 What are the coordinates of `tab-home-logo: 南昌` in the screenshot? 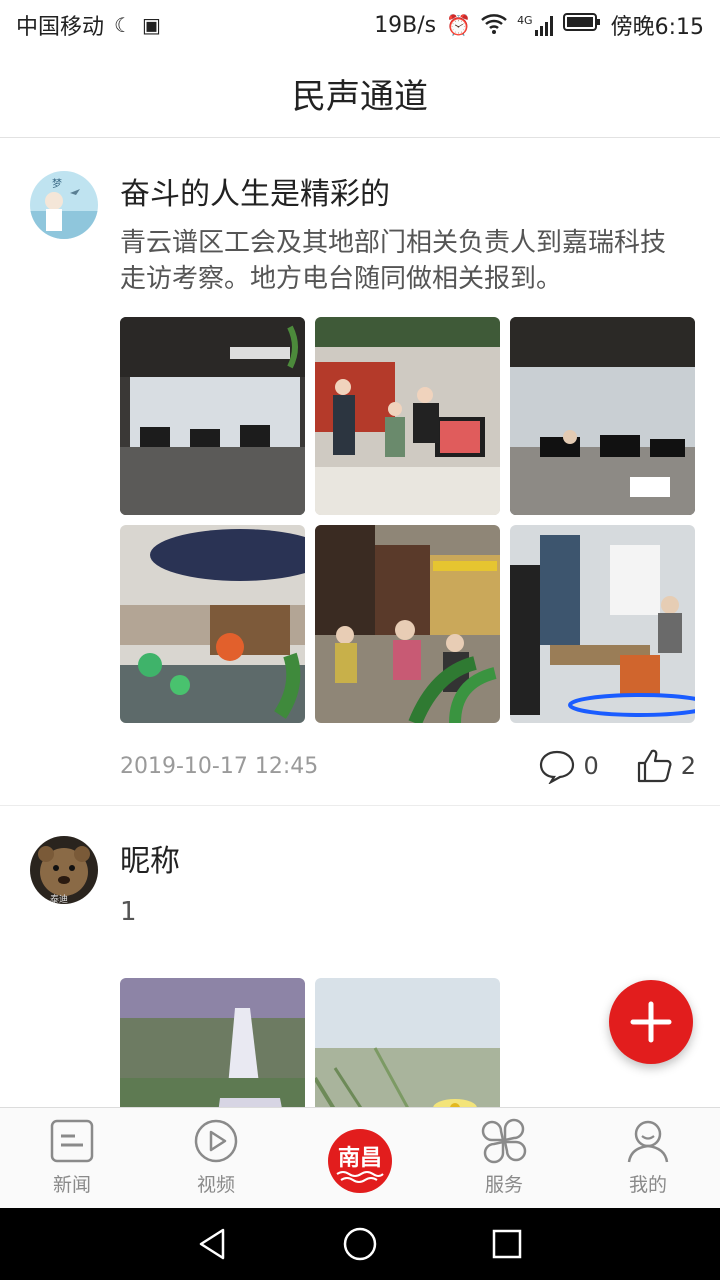 It's located at (360, 1158).